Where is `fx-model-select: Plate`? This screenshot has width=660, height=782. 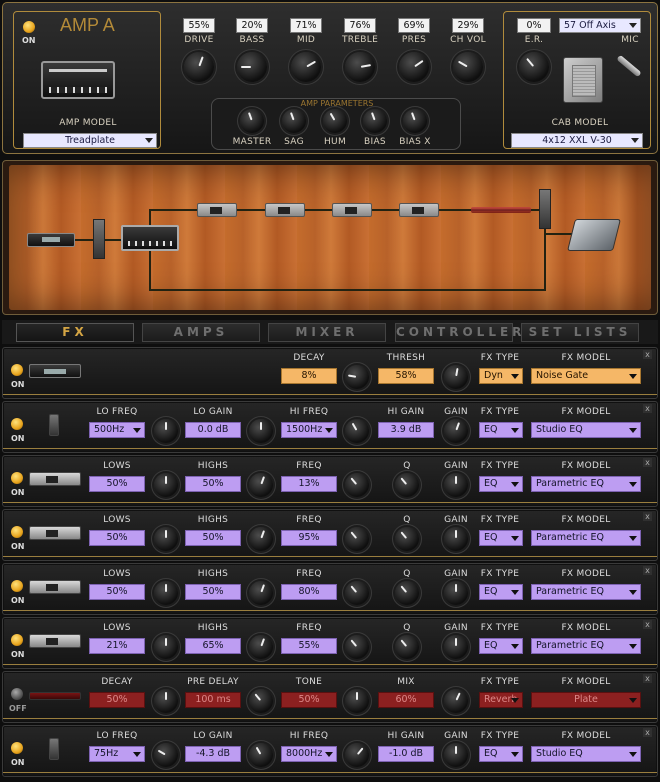 fx-model-select: Plate is located at coordinates (586, 700).